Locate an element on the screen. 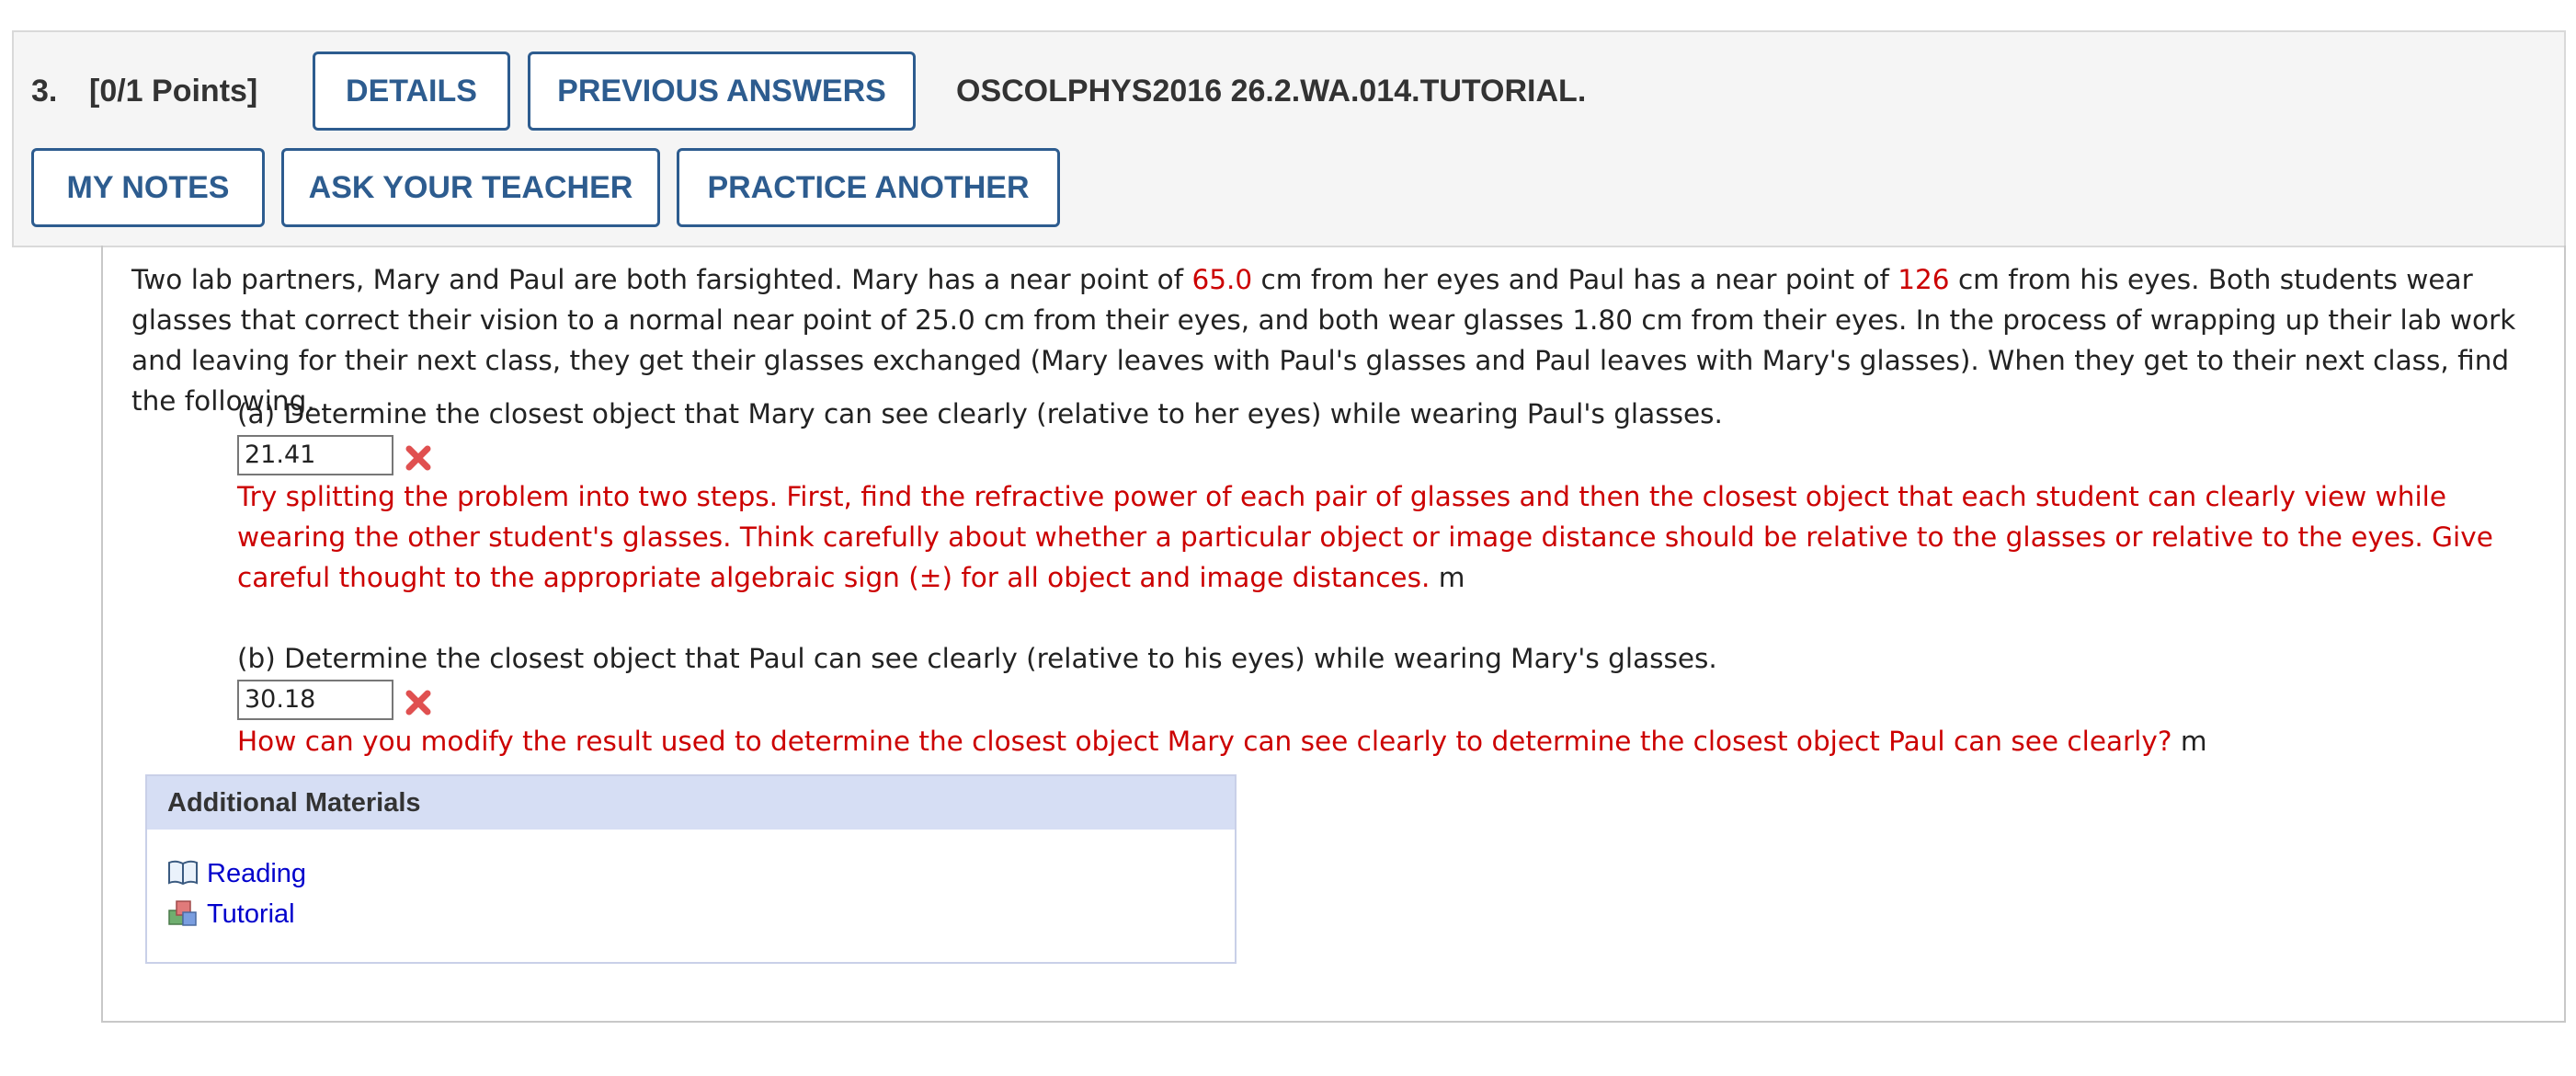 Image resolution: width=2576 pixels, height=1076 pixels. practice-another-button: PRACTICE ANOTHER is located at coordinates (868, 187).